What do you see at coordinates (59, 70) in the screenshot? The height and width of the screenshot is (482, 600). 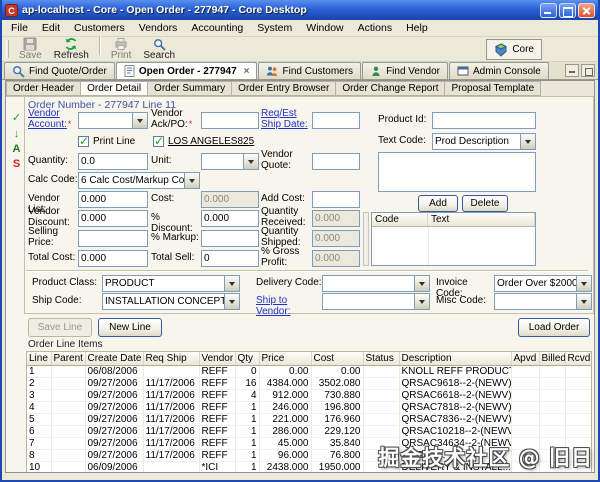 I see `tab-find-quote-order: Find Quote/Order` at bounding box center [59, 70].